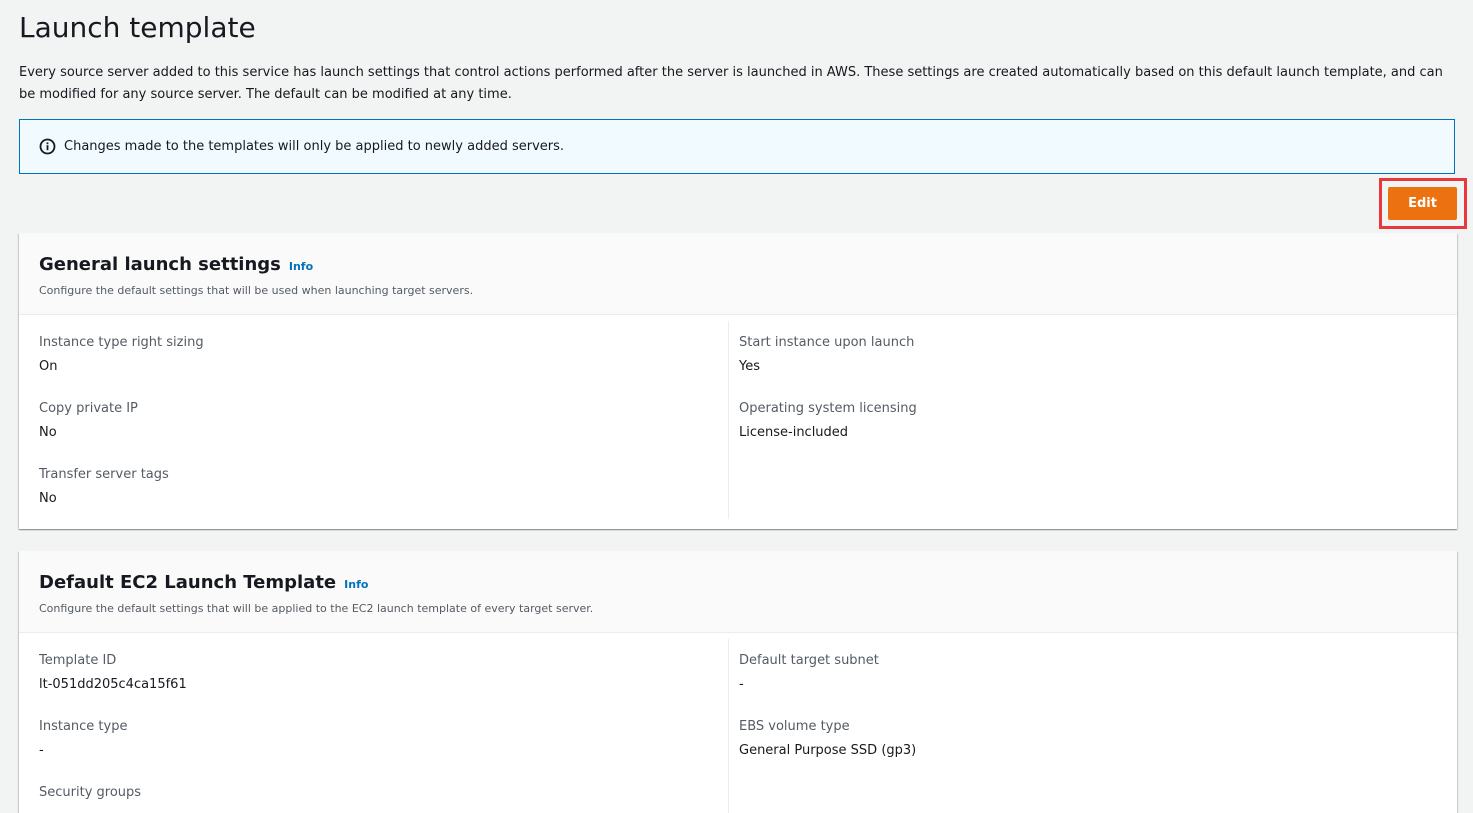 Image resolution: width=1473 pixels, height=813 pixels. Describe the element at coordinates (383, 497) in the screenshot. I see `field-transfer-server-tags: Transfer server tags No` at that location.